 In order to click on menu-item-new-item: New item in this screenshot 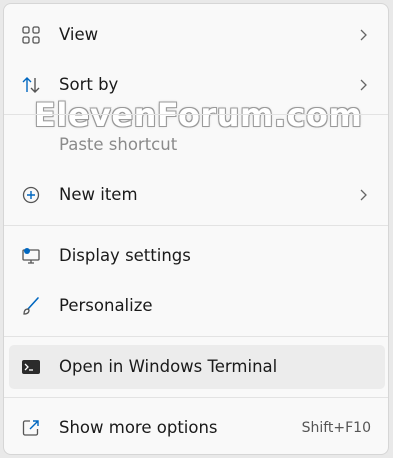, I will do `click(197, 195)`.